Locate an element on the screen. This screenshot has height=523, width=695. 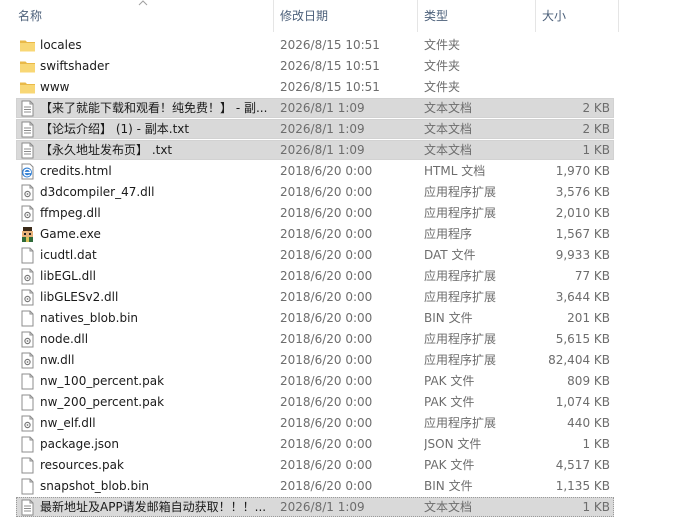
file-row: node.dll 2018/6/20 0:00 应用程序扩展 5,615 KB is located at coordinates (347, 339).